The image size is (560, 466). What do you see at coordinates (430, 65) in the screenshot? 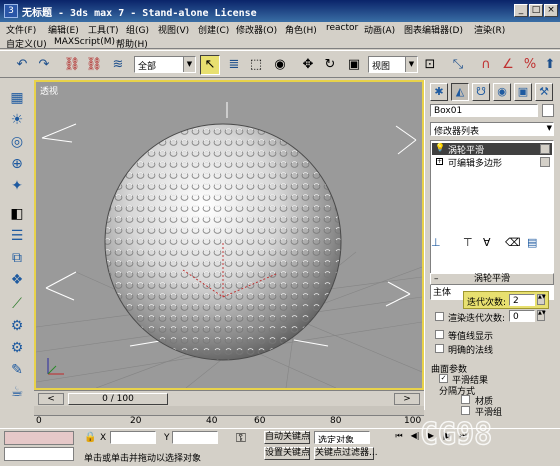
I see `pivot-center-icon: ⊡` at bounding box center [430, 65].